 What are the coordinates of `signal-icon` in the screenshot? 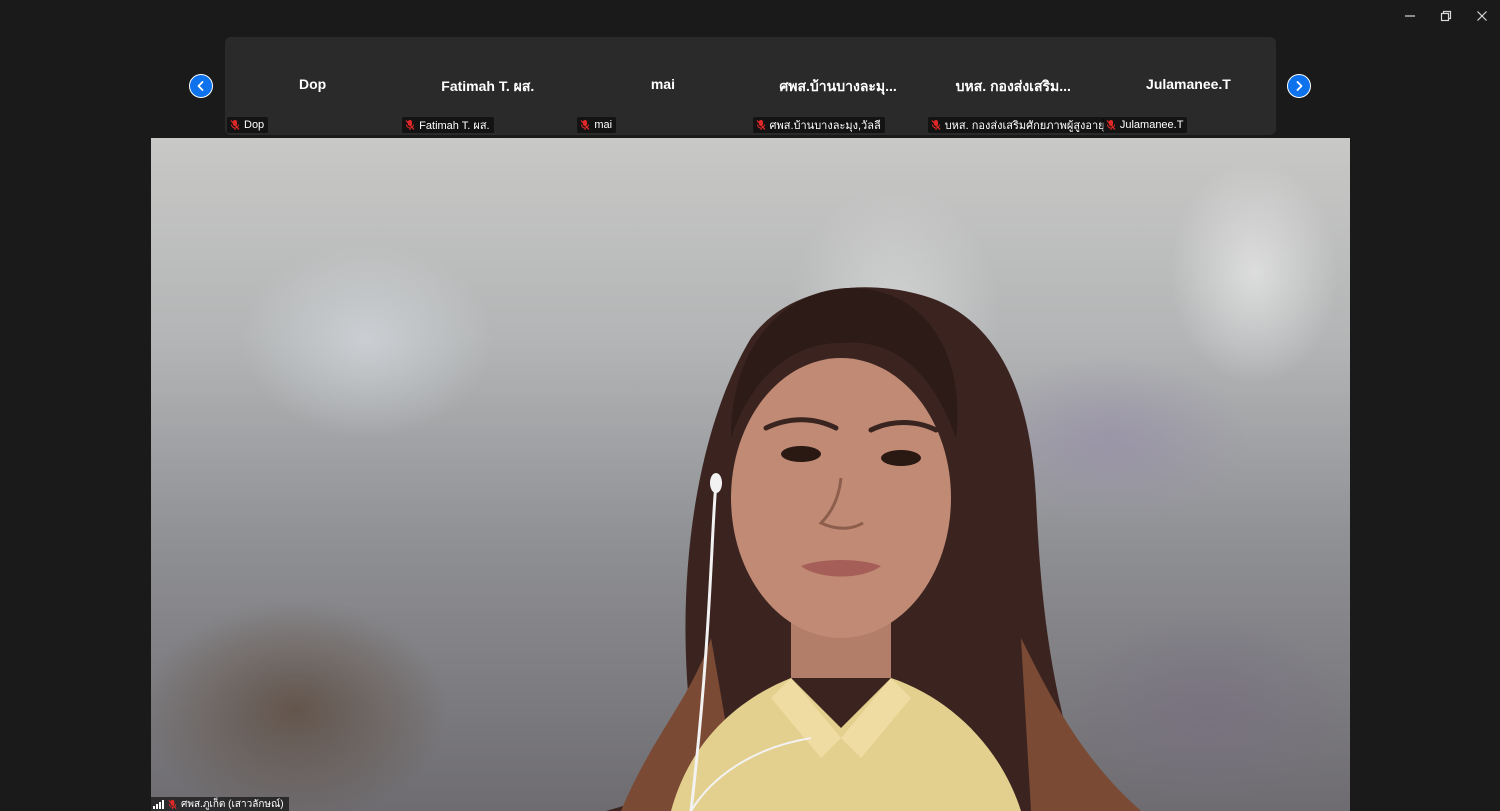 It's located at (158, 804).